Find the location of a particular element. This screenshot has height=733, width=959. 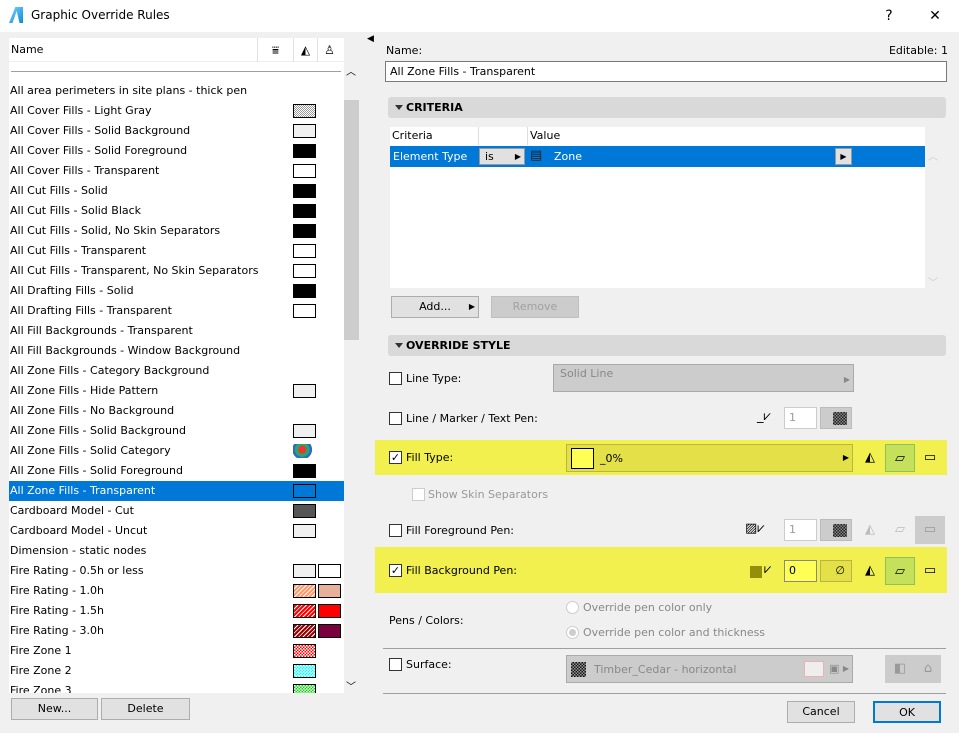

list-item-label: All Cut Fills - Transparent is located at coordinates (78, 250).